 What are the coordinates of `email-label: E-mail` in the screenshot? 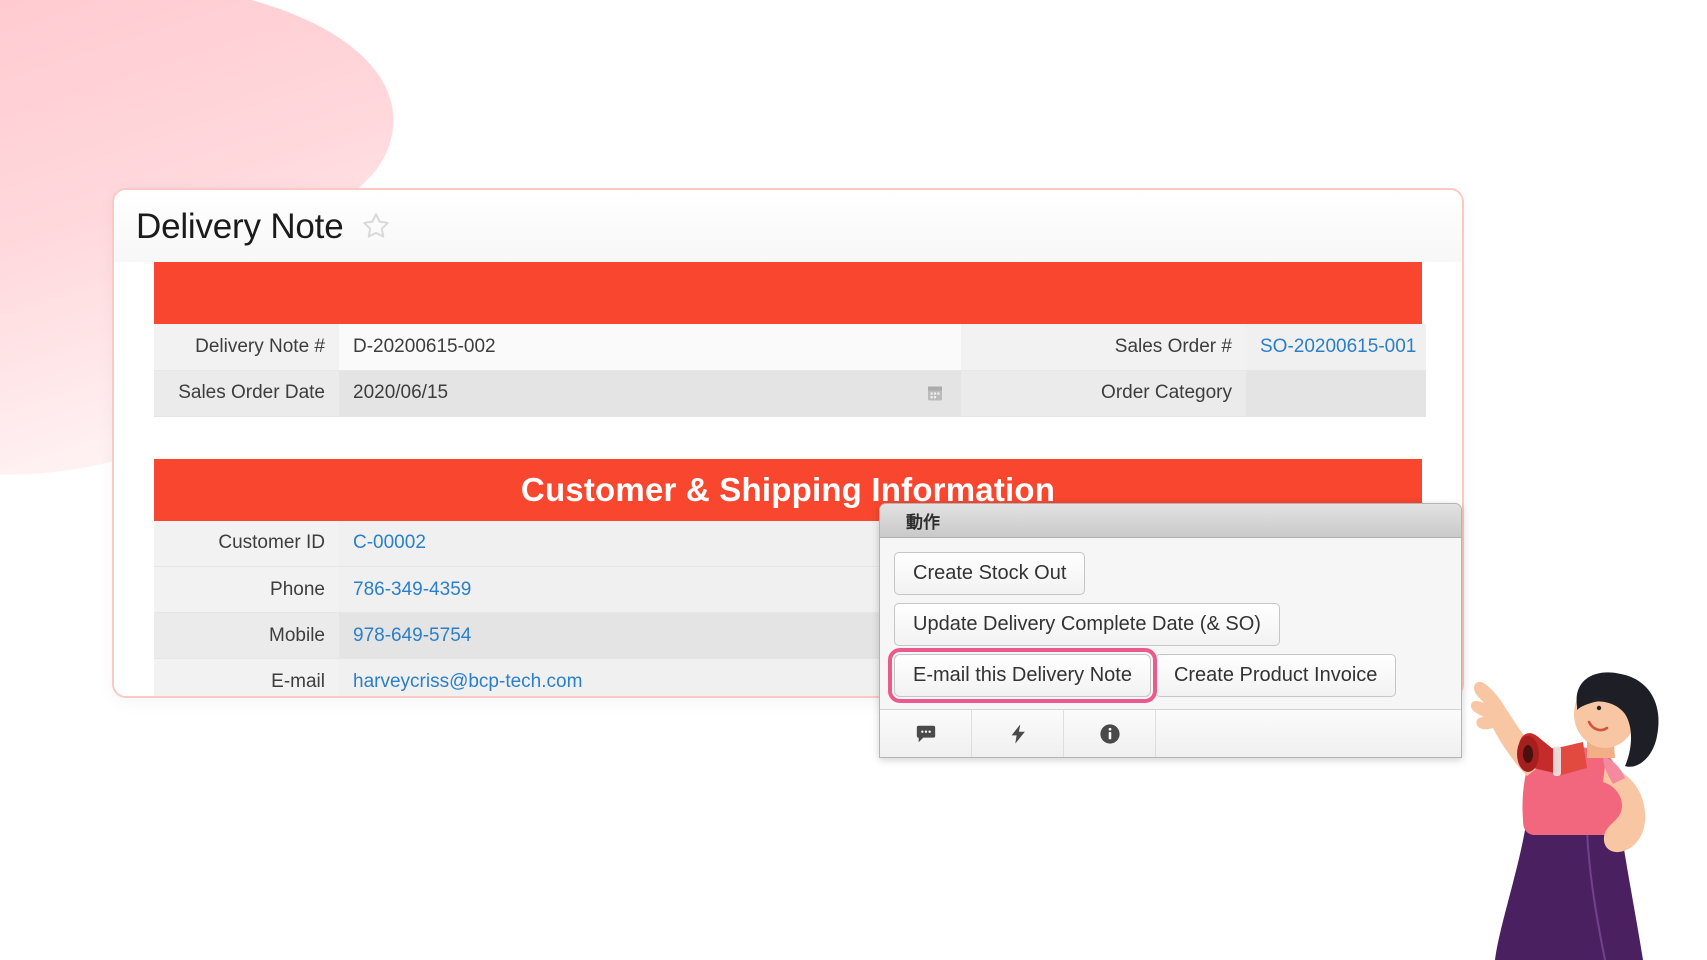 It's located at (246, 677).